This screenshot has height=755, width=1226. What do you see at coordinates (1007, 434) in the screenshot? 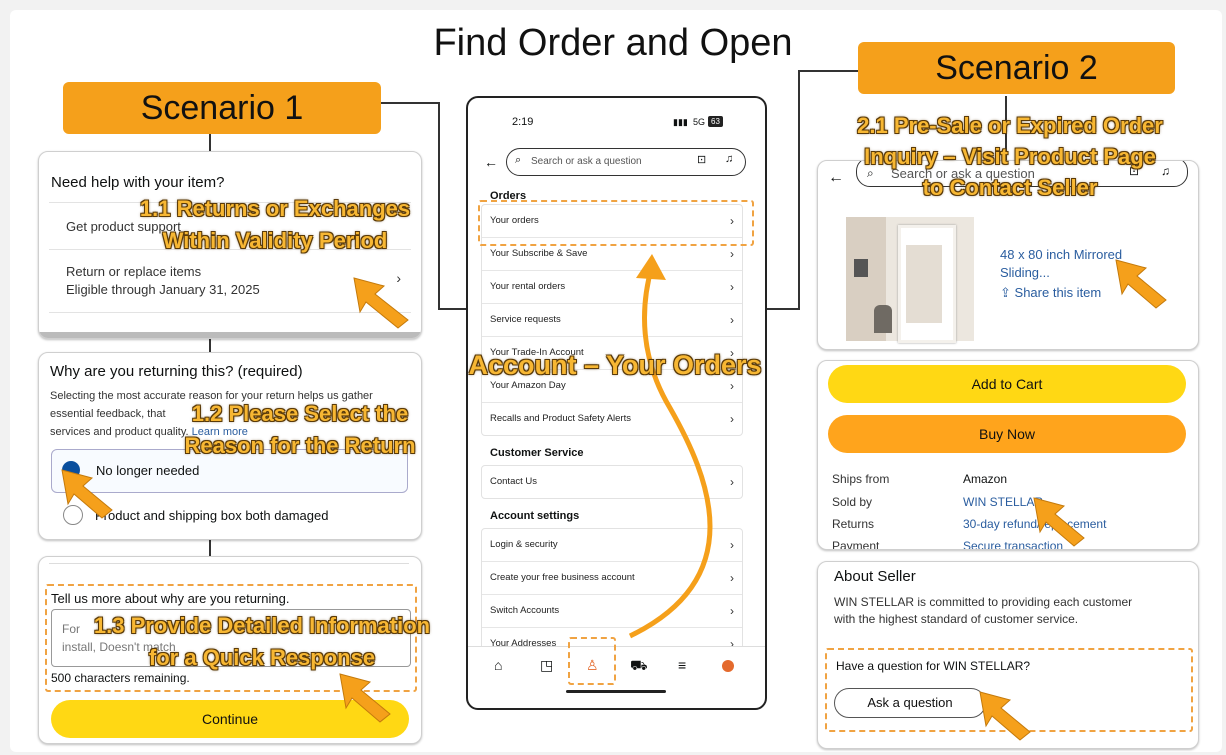
I see `buy-now-button: Buy Now` at bounding box center [1007, 434].